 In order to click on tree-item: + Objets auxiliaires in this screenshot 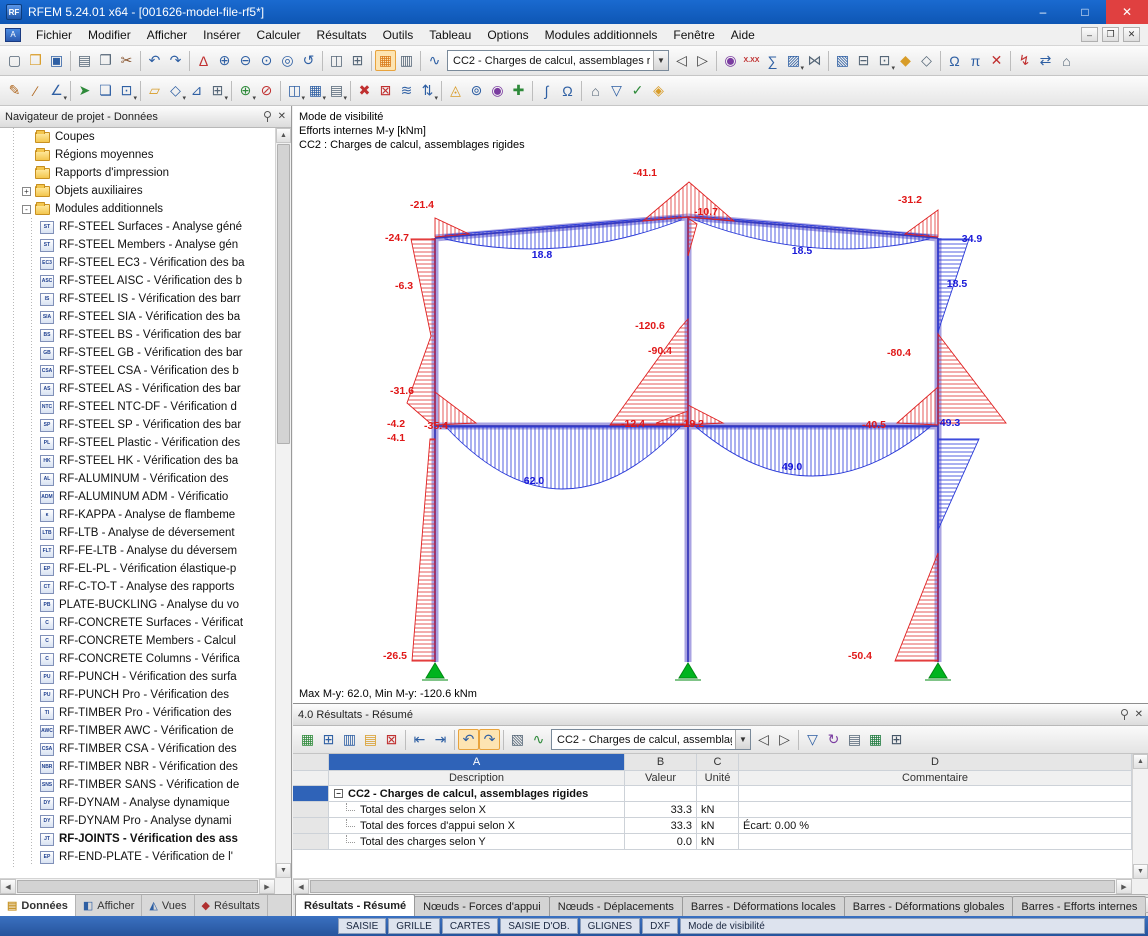, I will do `click(137, 191)`.